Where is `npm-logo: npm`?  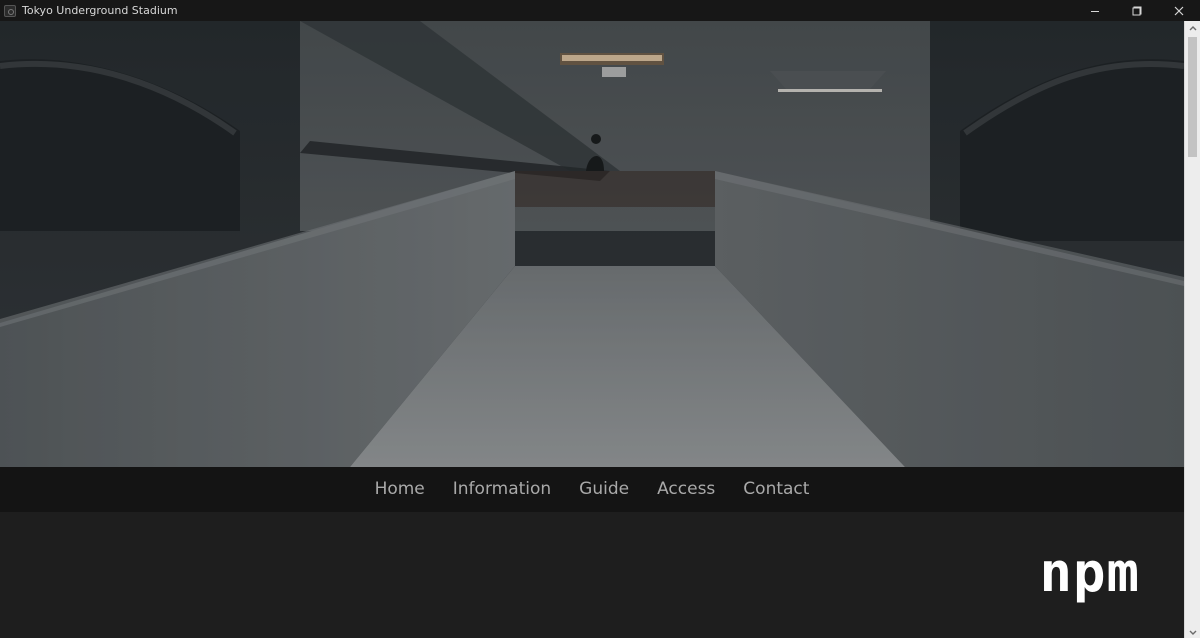 npm-logo: npm is located at coordinates (1089, 572).